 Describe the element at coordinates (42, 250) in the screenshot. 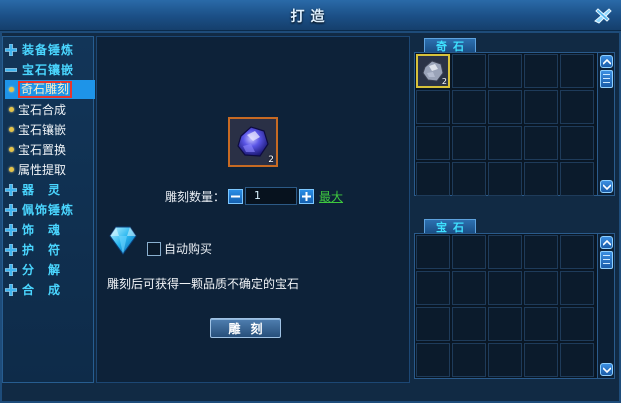

I see `sidebar-item-label: 护 符` at that location.